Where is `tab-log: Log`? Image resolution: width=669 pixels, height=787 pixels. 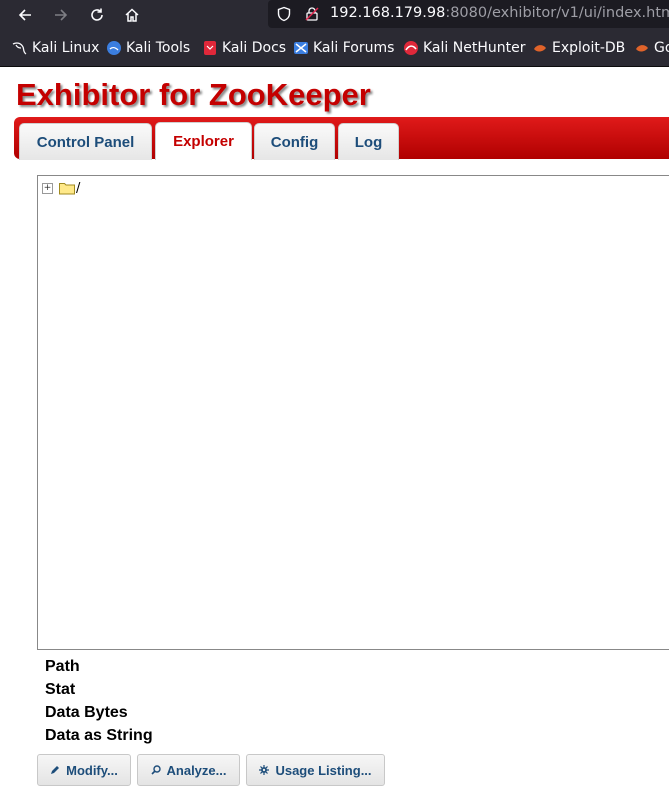
tab-log: Log is located at coordinates (368, 141).